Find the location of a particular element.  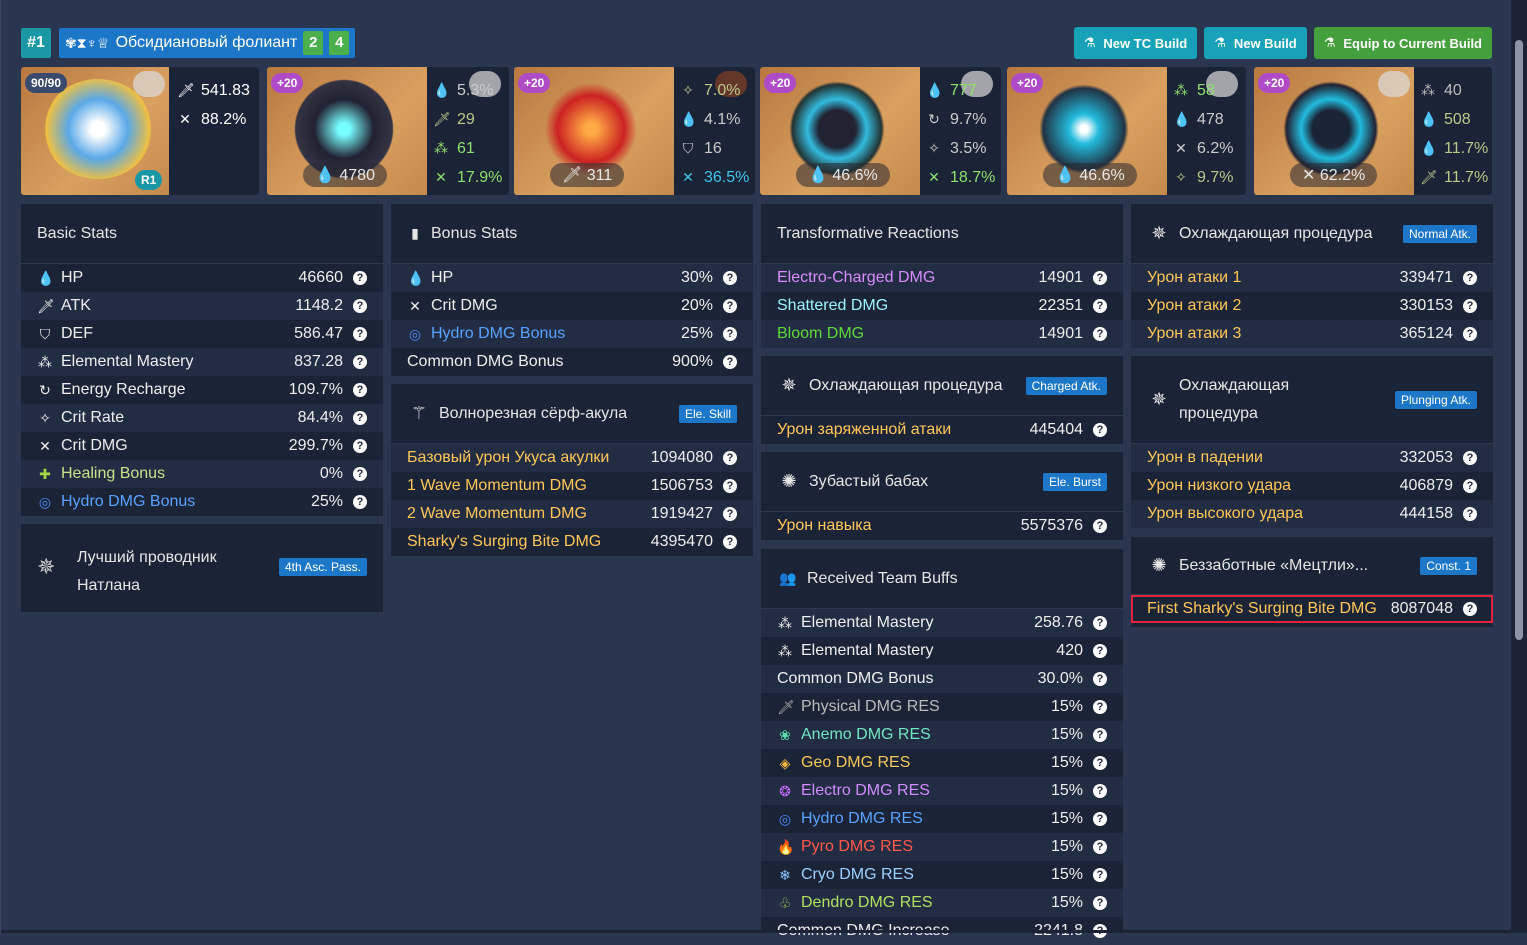

set-badge: ✾⧗♆♕ Обсидиановый фолиант 2 4 is located at coordinates (207, 43).